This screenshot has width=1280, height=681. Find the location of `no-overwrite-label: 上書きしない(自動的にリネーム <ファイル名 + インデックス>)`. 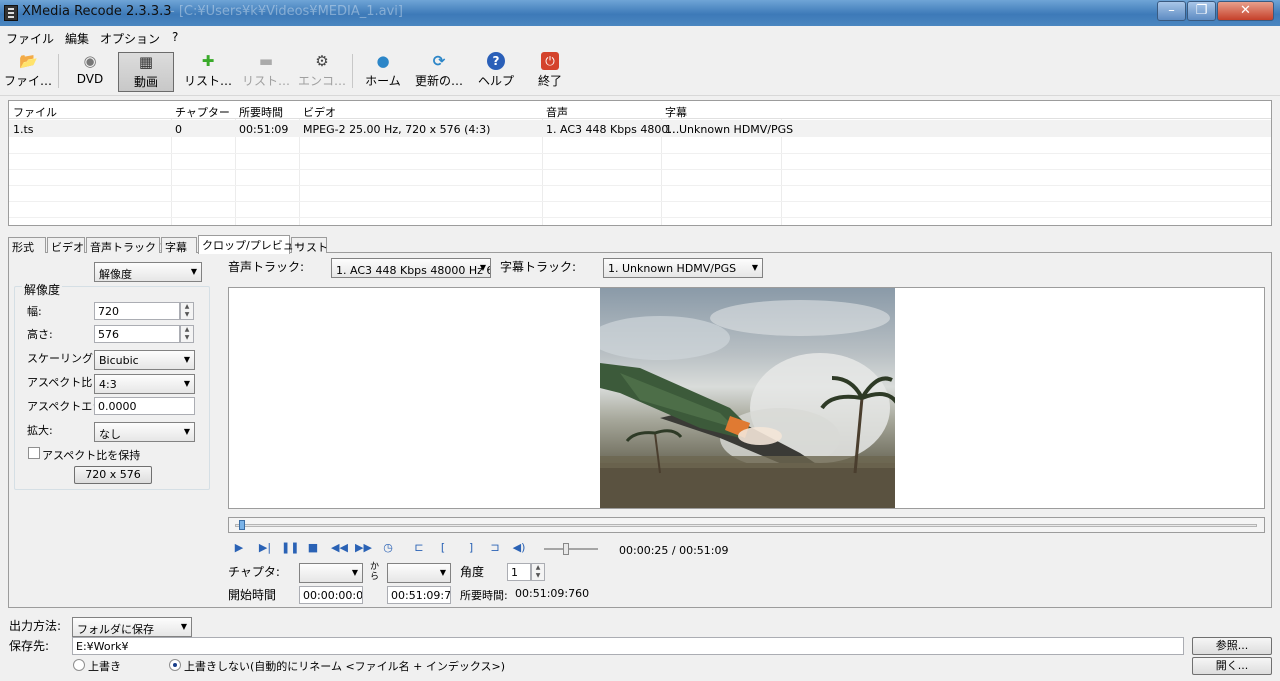

no-overwrite-label: 上書きしない(自動的にリネーム <ファイル名 + インデックス>) is located at coordinates (345, 666).